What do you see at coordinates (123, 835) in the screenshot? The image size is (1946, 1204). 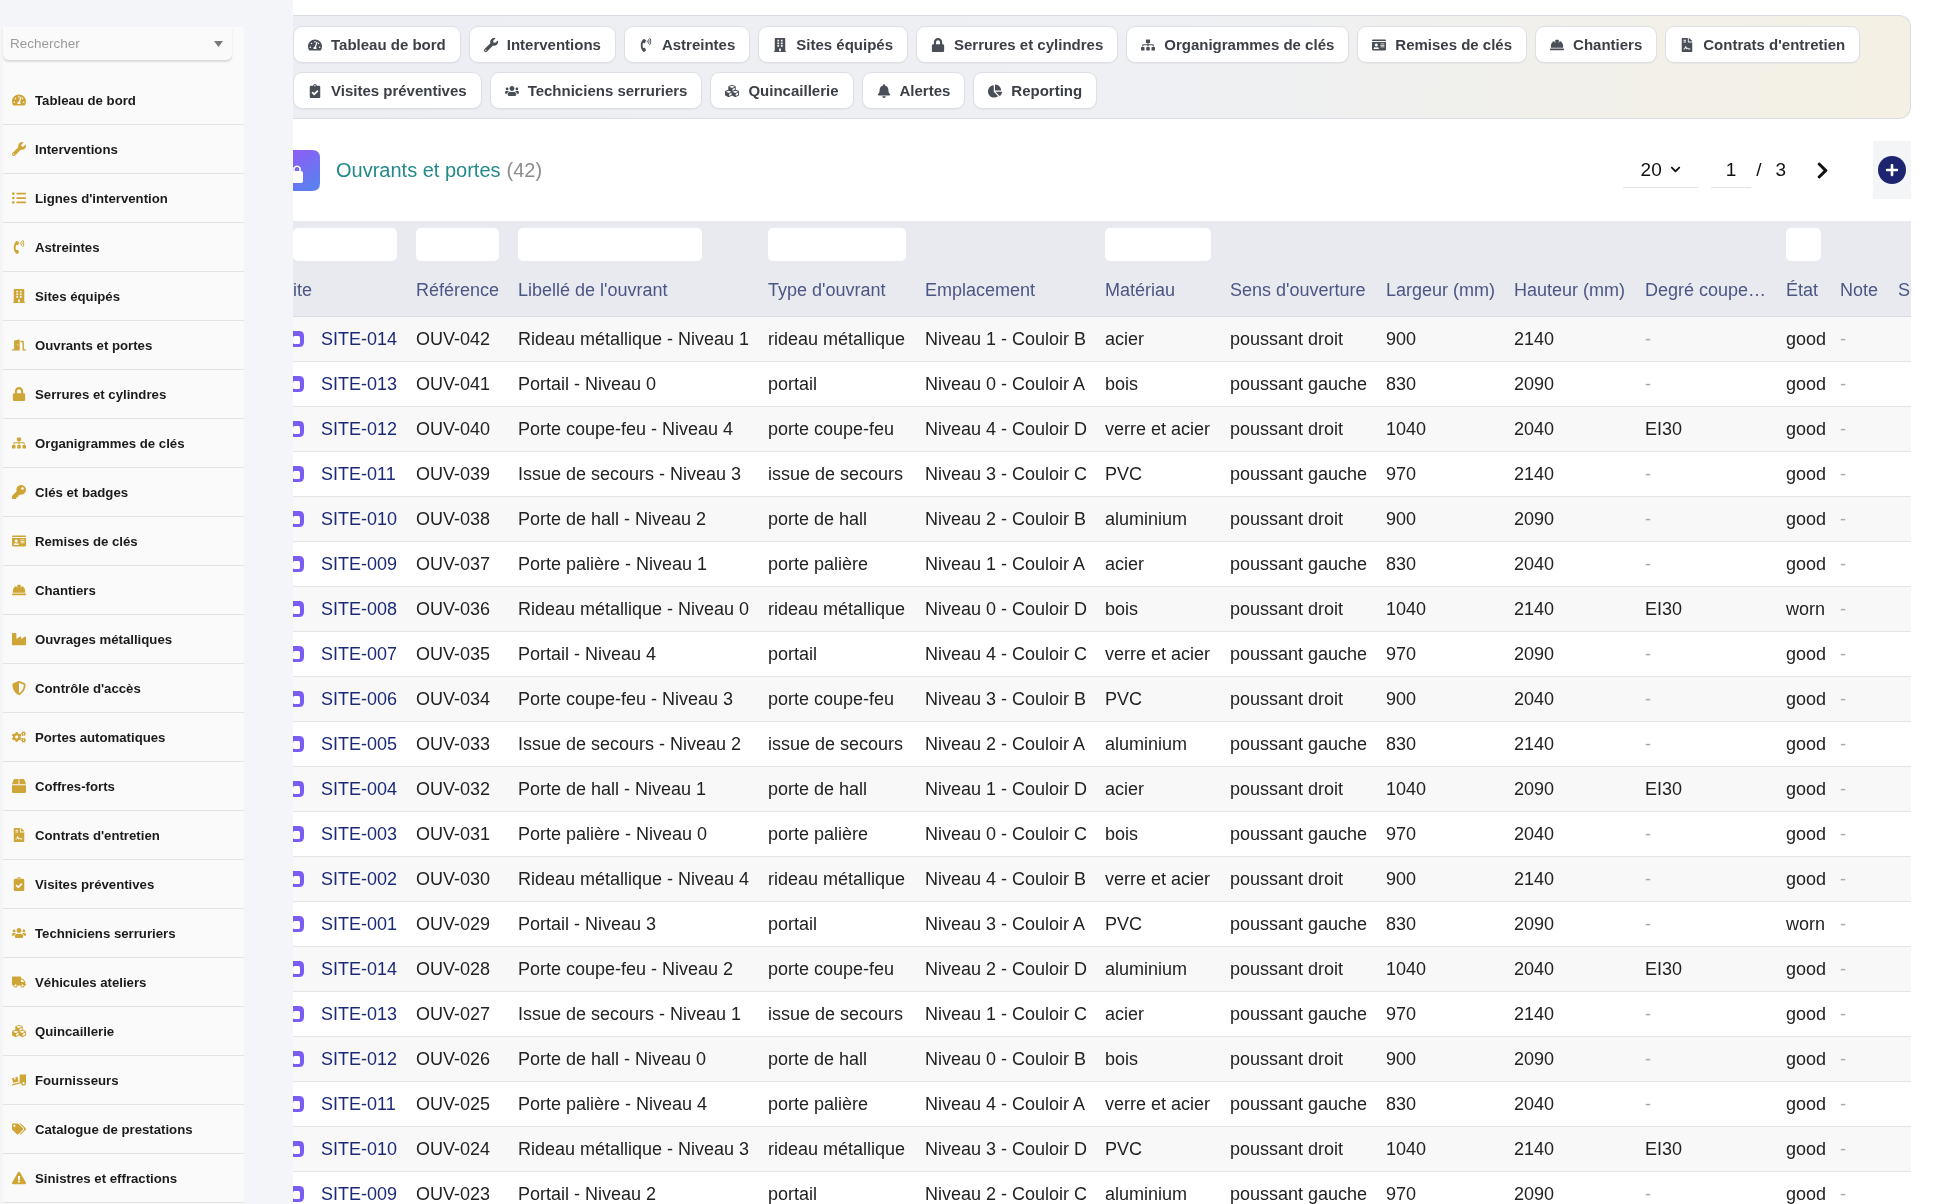 I see `sidebar-item: Contrats d'entretien` at bounding box center [123, 835].